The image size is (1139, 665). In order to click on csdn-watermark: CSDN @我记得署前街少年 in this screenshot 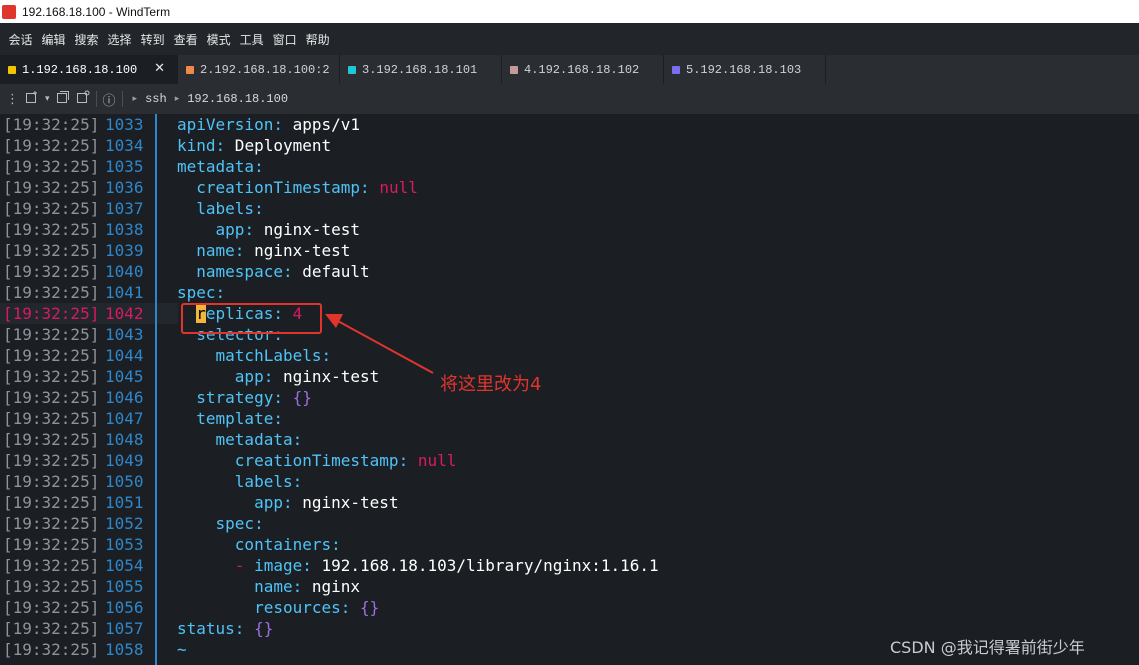, I will do `click(987, 647)`.